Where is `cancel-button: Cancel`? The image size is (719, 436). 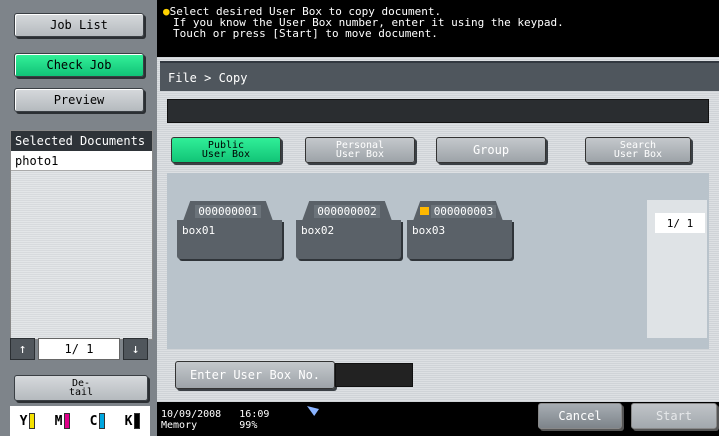 cancel-button: Cancel is located at coordinates (580, 416).